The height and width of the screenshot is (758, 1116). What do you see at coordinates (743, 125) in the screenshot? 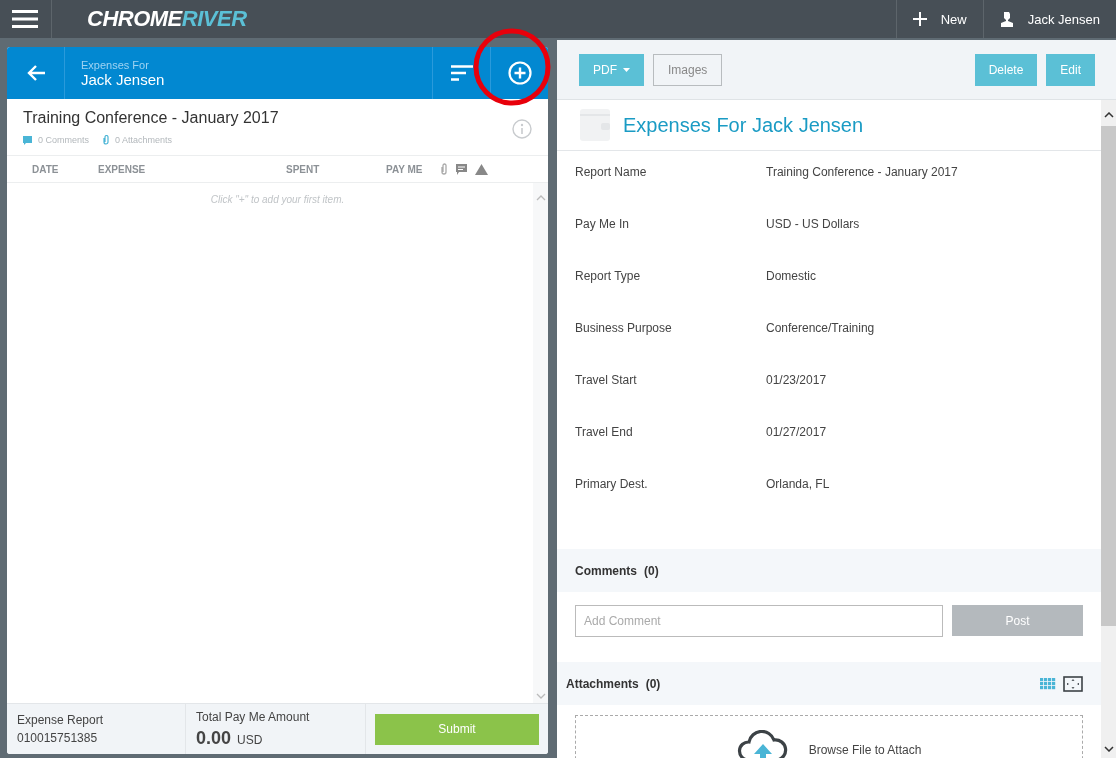
I see `detail-title: Expenses For Jack Jensen` at bounding box center [743, 125].